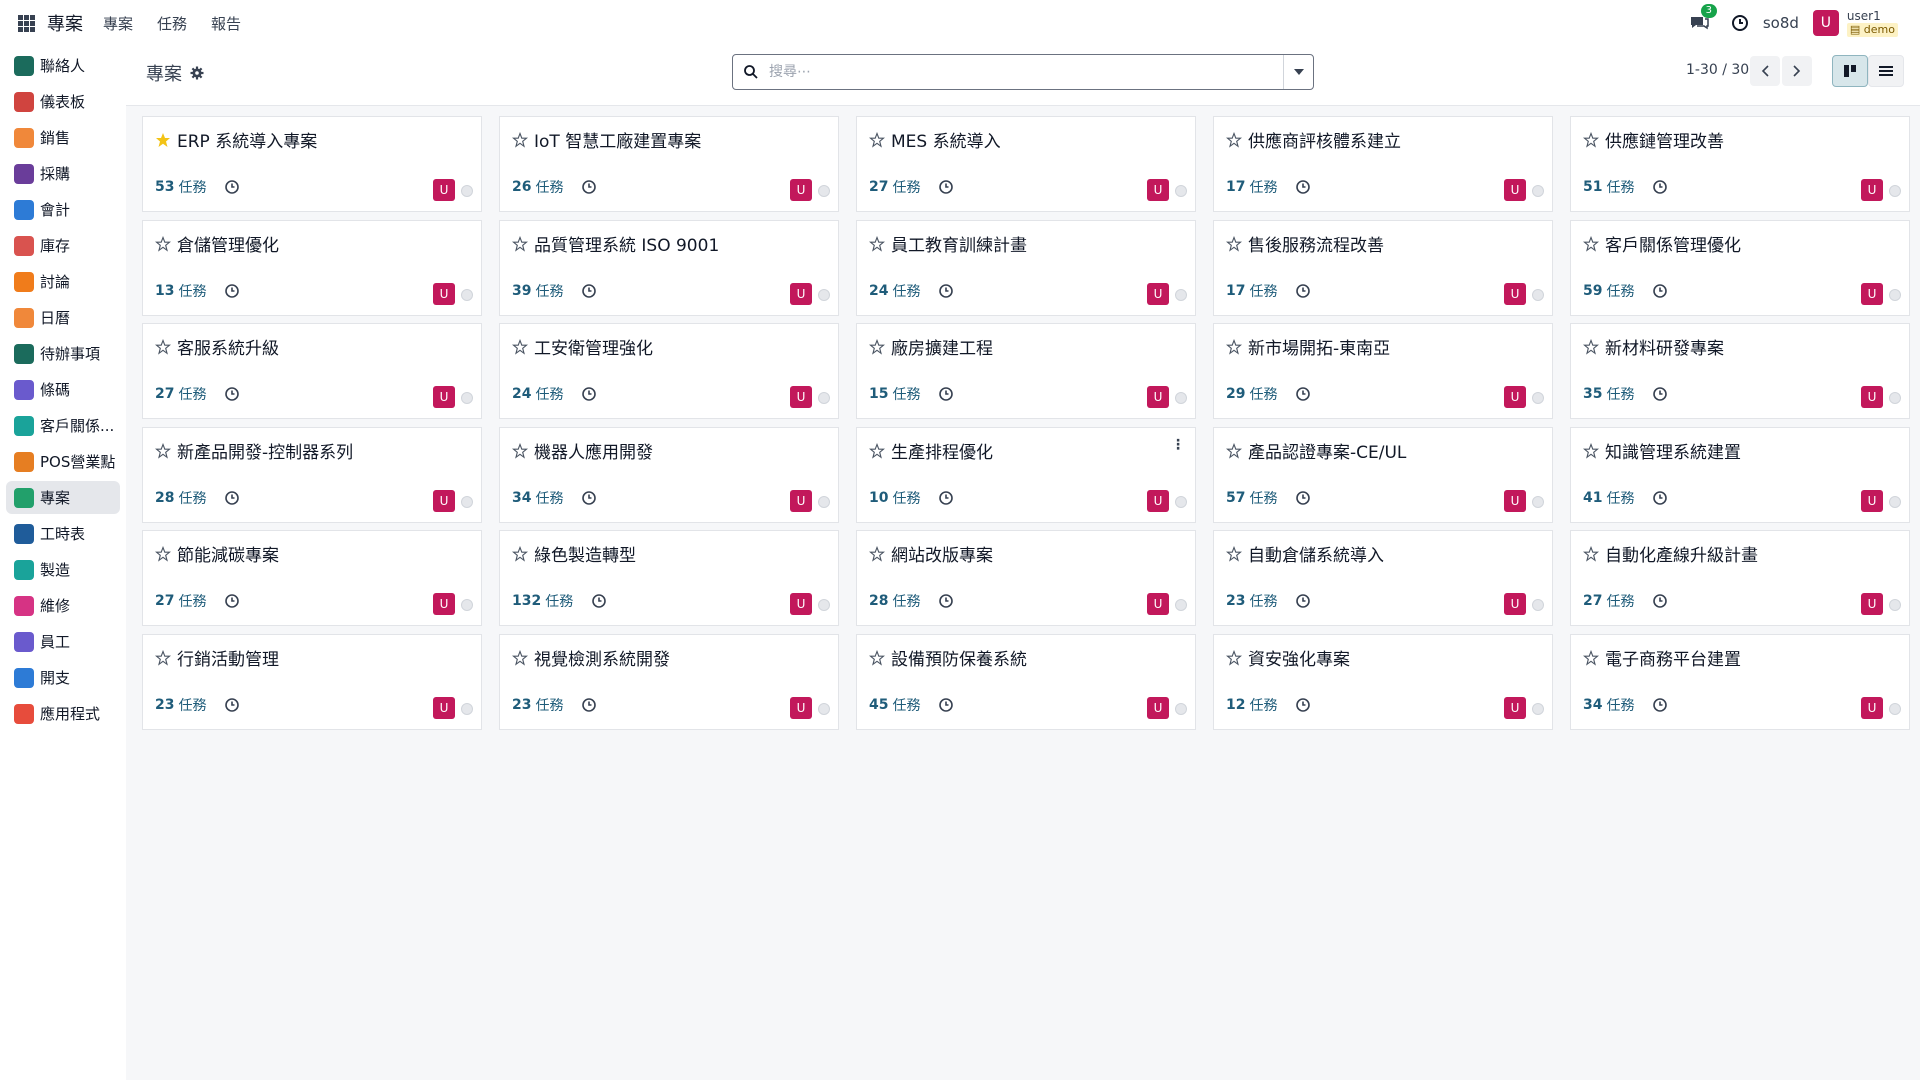  What do you see at coordinates (1268, 291) in the screenshot?
I see `project-task-count: 17 任務` at bounding box center [1268, 291].